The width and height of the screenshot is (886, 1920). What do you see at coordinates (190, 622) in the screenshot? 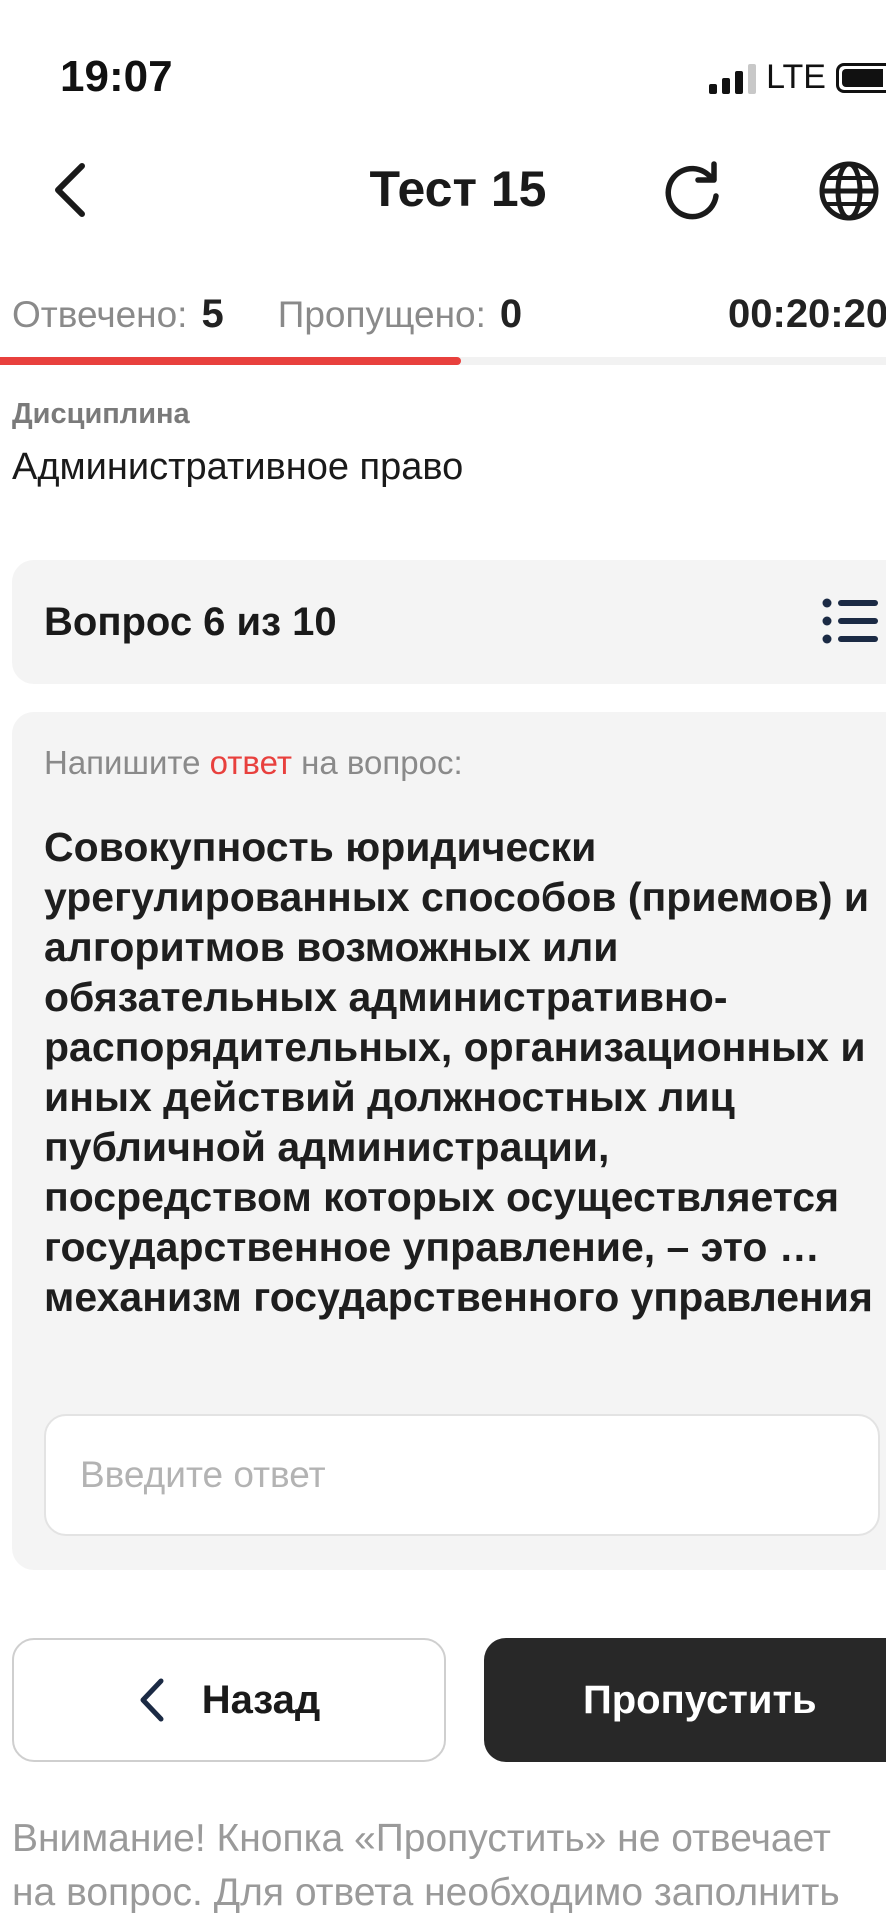
I see `question-counter: Вопрос 6 из 10` at bounding box center [190, 622].